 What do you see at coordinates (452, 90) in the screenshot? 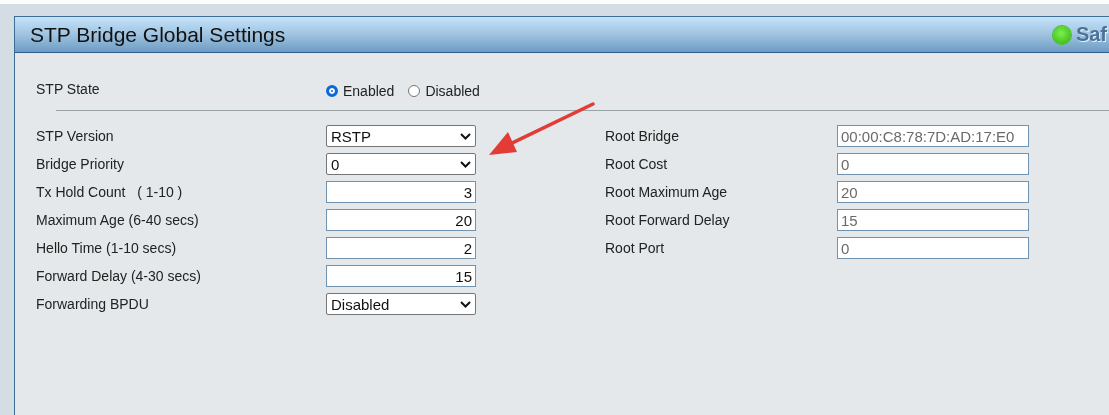
I see `radio-label: Disabled` at bounding box center [452, 90].